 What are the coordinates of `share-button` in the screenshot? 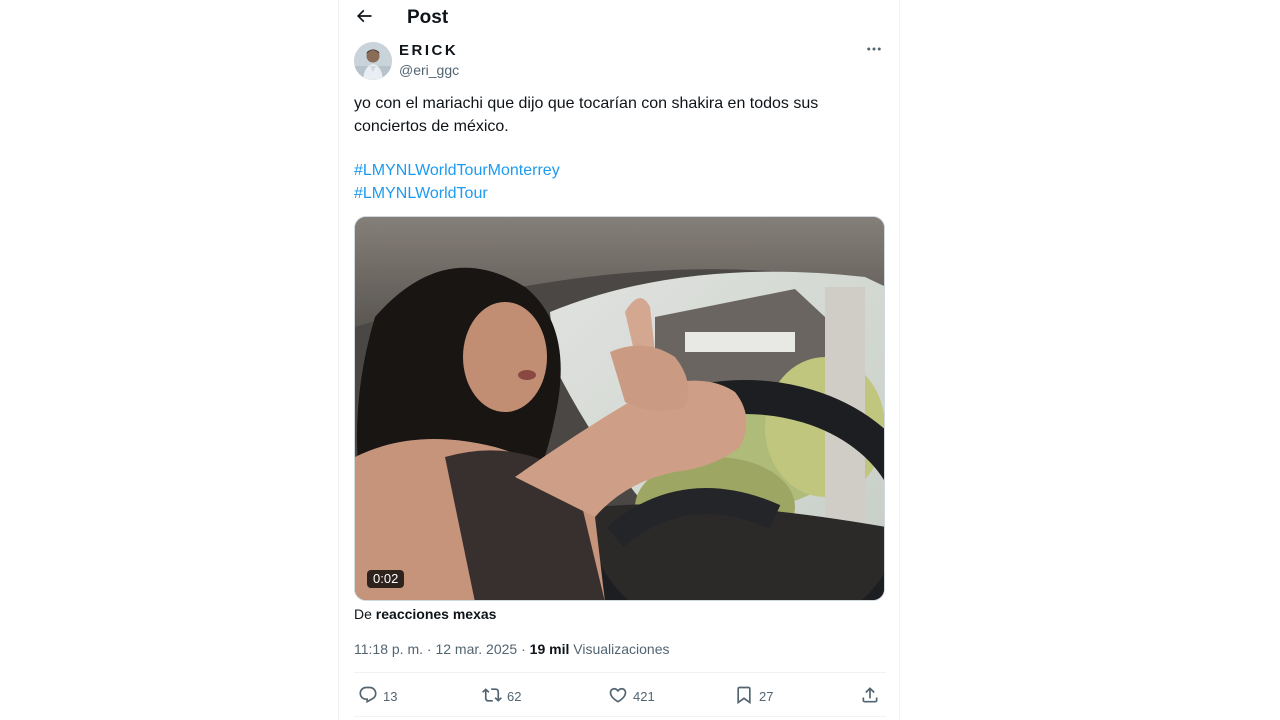 It's located at (870, 696).